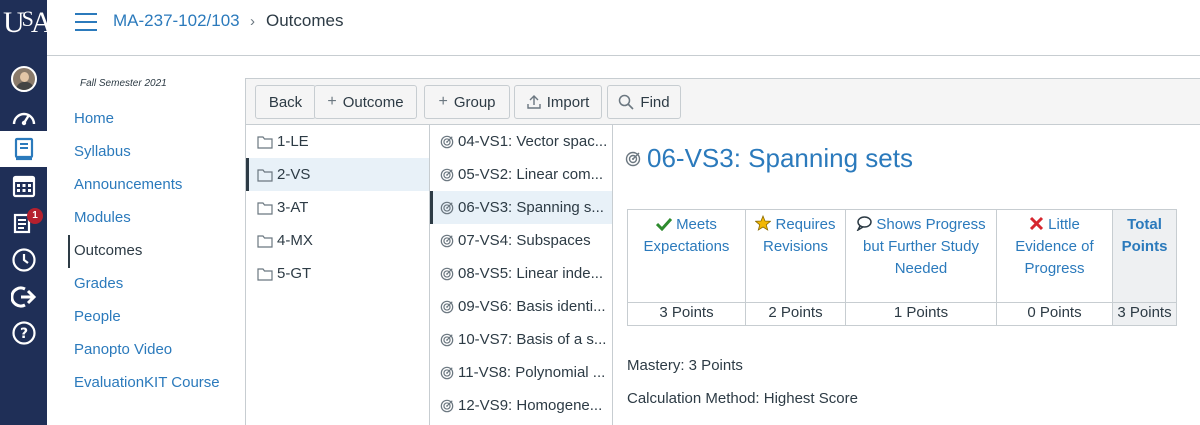  Describe the element at coordinates (365, 102) in the screenshot. I see `add-outcome-button: + Outcome` at that location.